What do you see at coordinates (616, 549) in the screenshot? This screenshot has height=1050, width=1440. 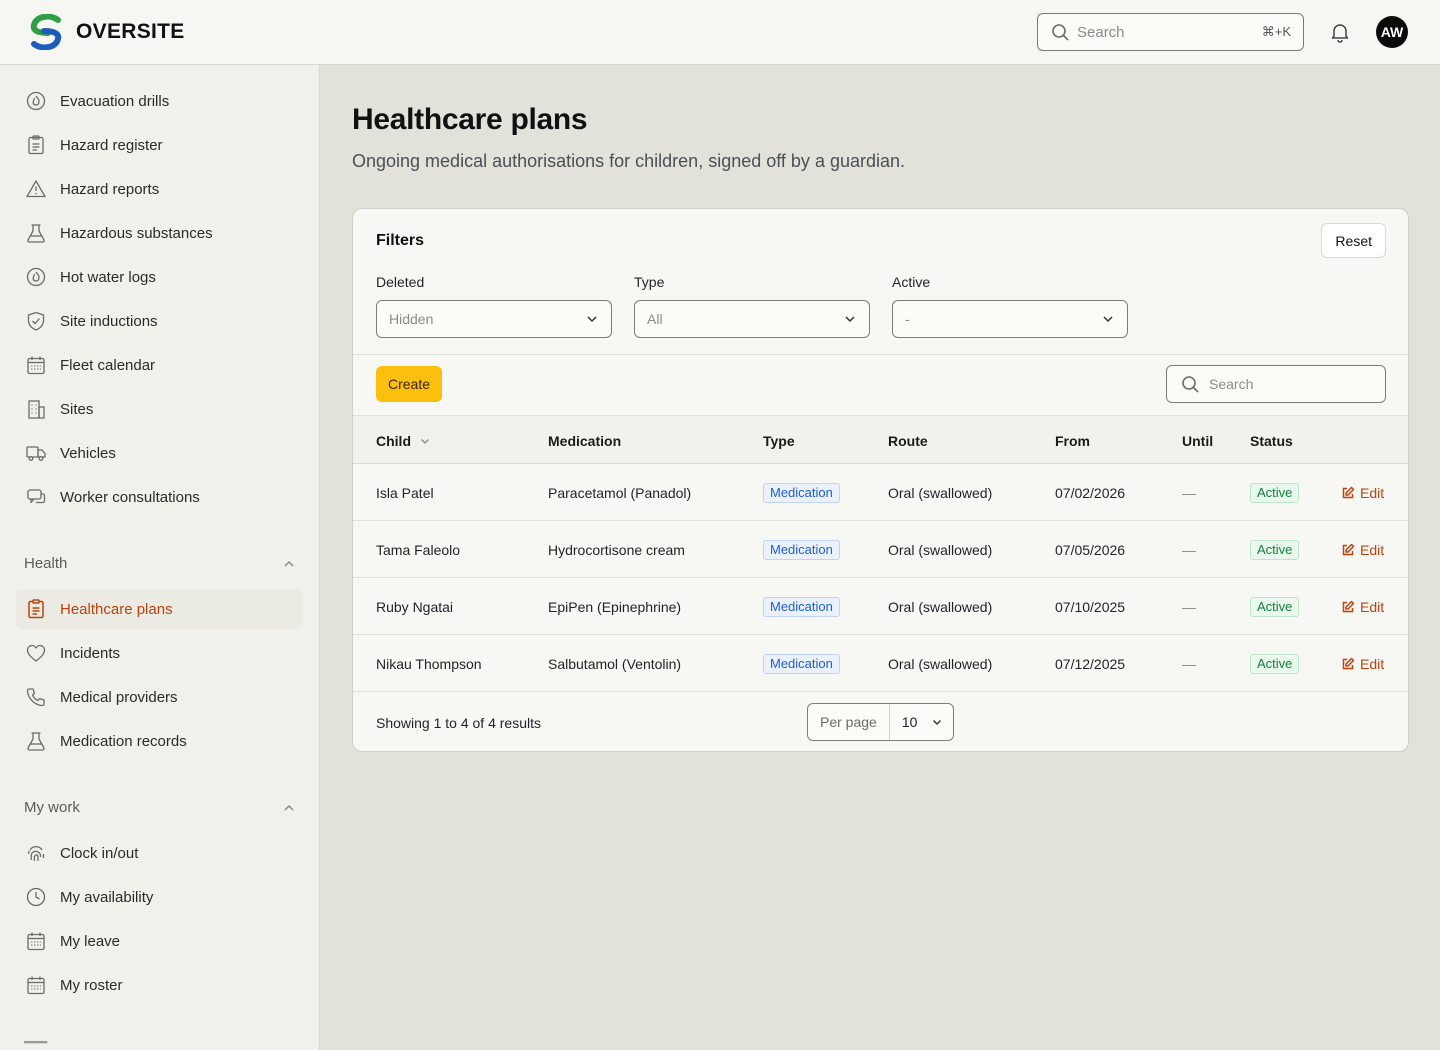 I see `cell-medication: Hydrocortisone cream` at bounding box center [616, 549].